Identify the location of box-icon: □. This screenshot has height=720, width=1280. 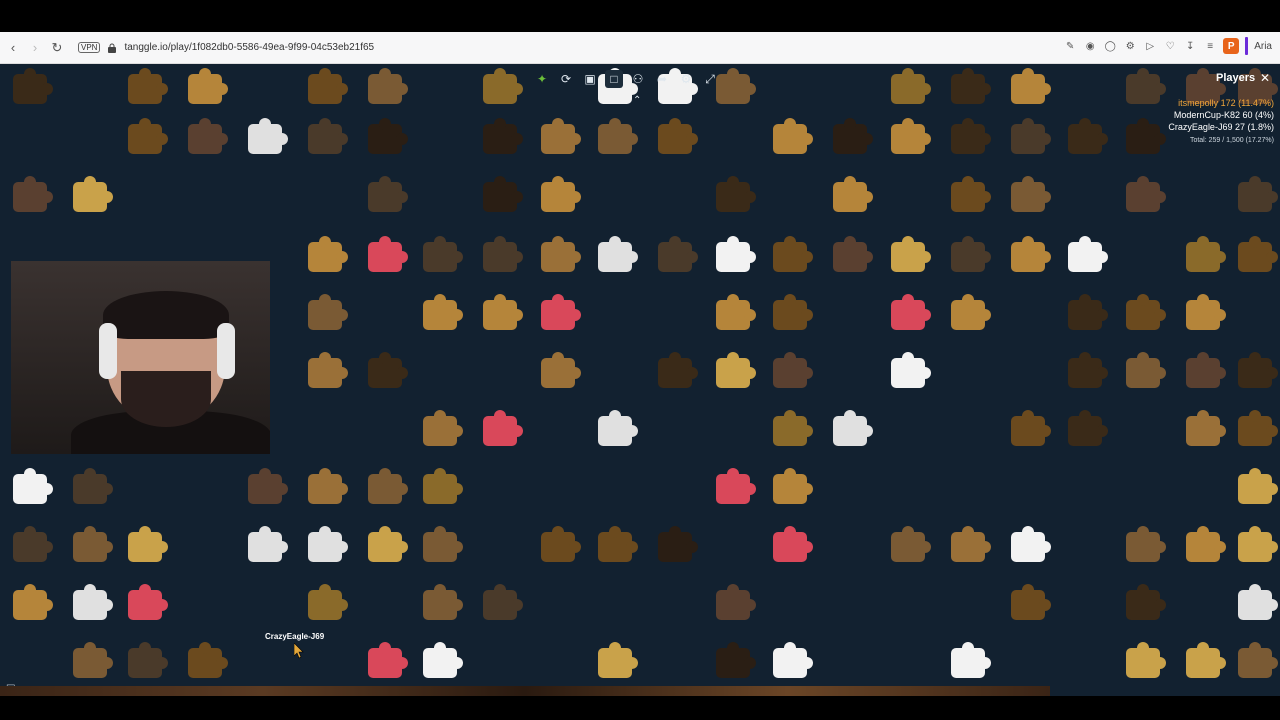
(614, 79).